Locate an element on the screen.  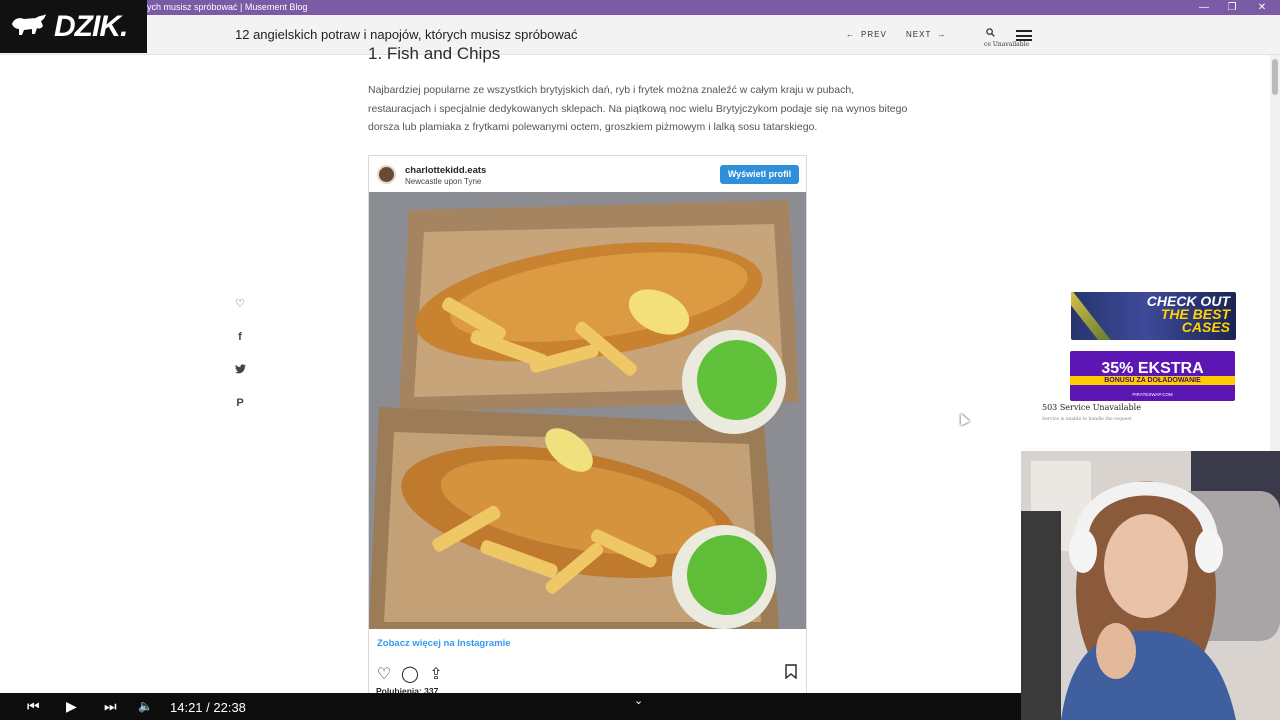
error-title: 503 Service Unavailable is located at coordinates (1091, 407).